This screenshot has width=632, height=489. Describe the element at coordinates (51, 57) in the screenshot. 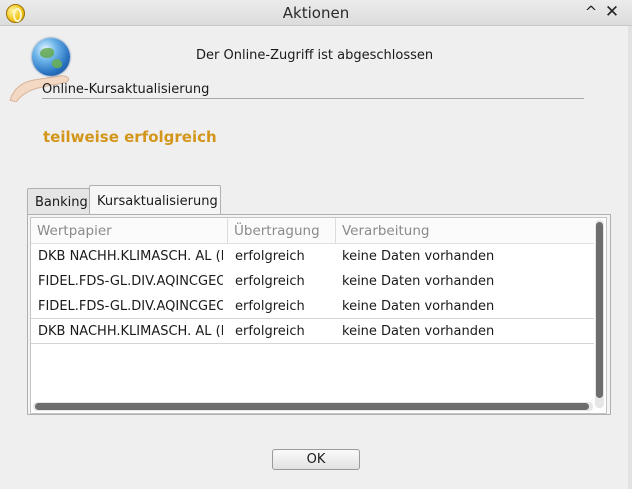

I see `globe-icon` at that location.